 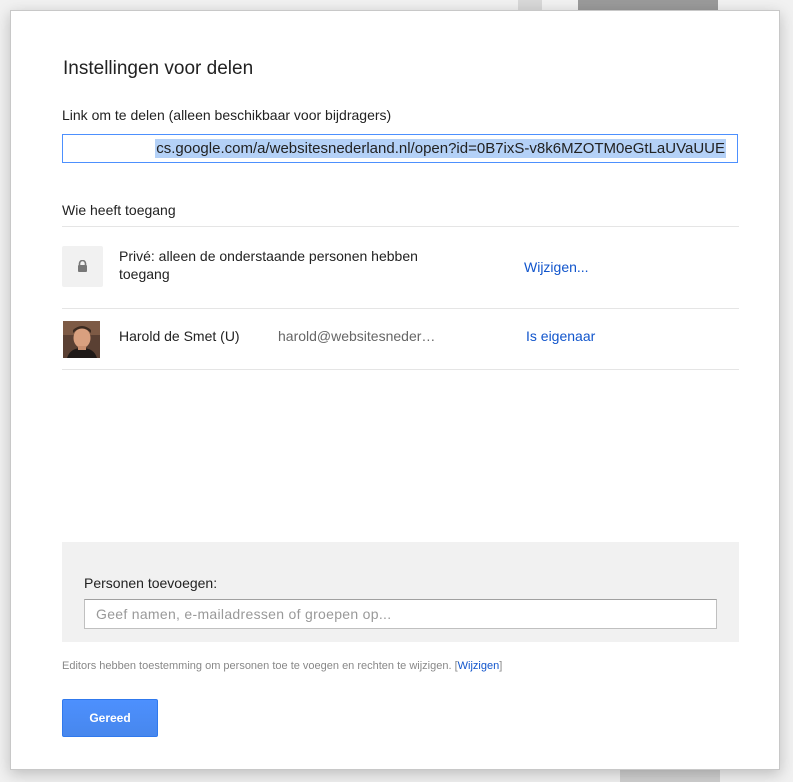 What do you see at coordinates (561, 336) in the screenshot?
I see `person-role: Is eigenaar` at bounding box center [561, 336].